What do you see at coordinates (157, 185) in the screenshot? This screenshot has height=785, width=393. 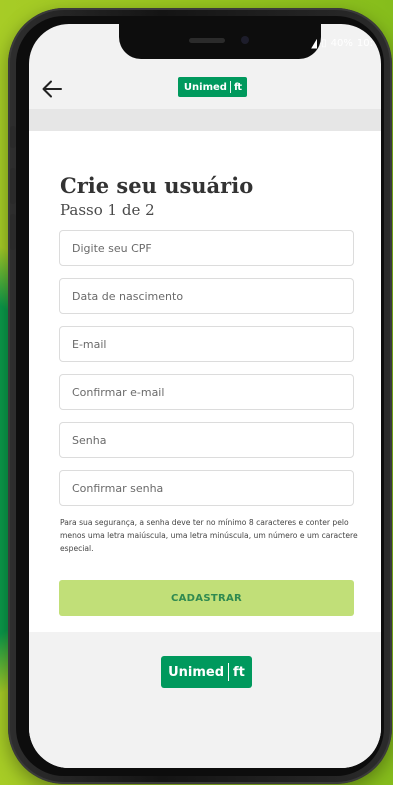 I see `page-title: Crie seu usuário` at bounding box center [157, 185].